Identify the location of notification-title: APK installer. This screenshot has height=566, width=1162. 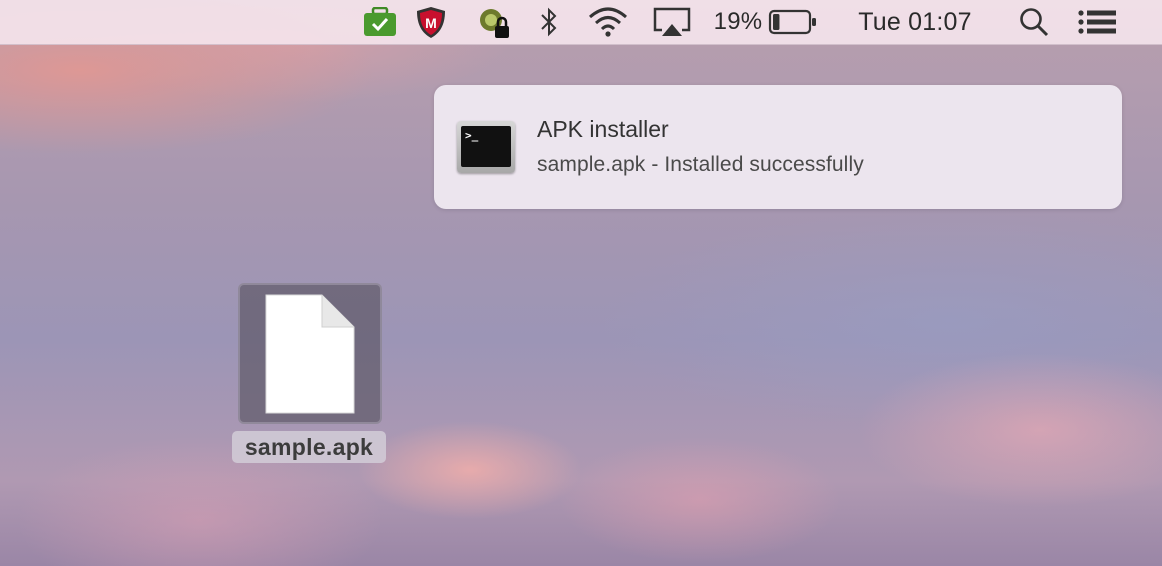
(603, 129).